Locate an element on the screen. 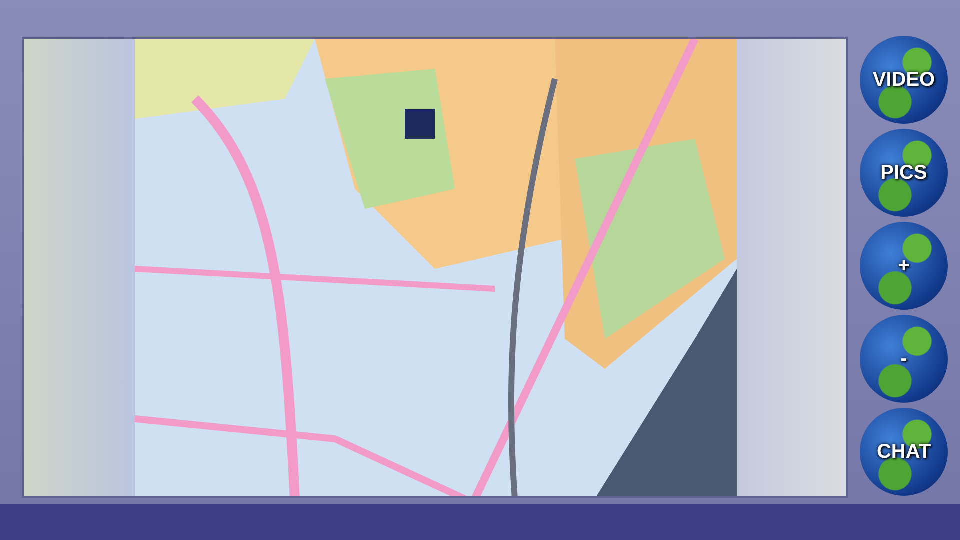 The image size is (960, 540). globe-button: + is located at coordinates (904, 266).